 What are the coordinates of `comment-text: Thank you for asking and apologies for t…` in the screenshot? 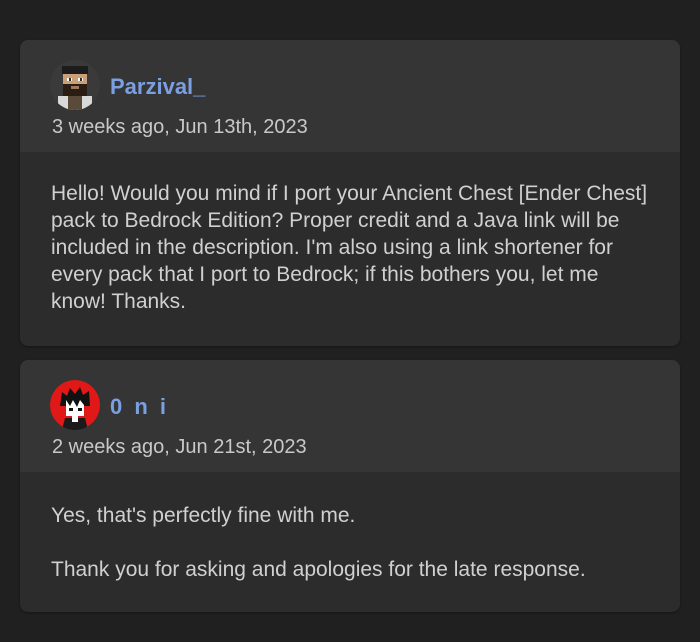 It's located at (318, 569).